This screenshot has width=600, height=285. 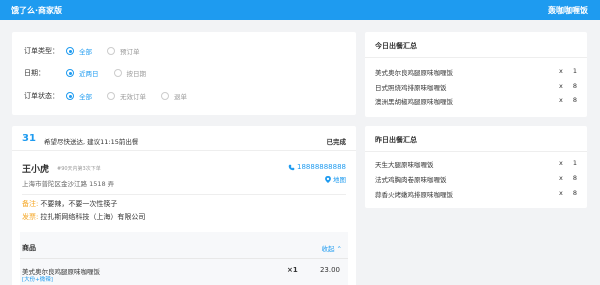 I want to click on order-number: 31, so click(x=29, y=138).